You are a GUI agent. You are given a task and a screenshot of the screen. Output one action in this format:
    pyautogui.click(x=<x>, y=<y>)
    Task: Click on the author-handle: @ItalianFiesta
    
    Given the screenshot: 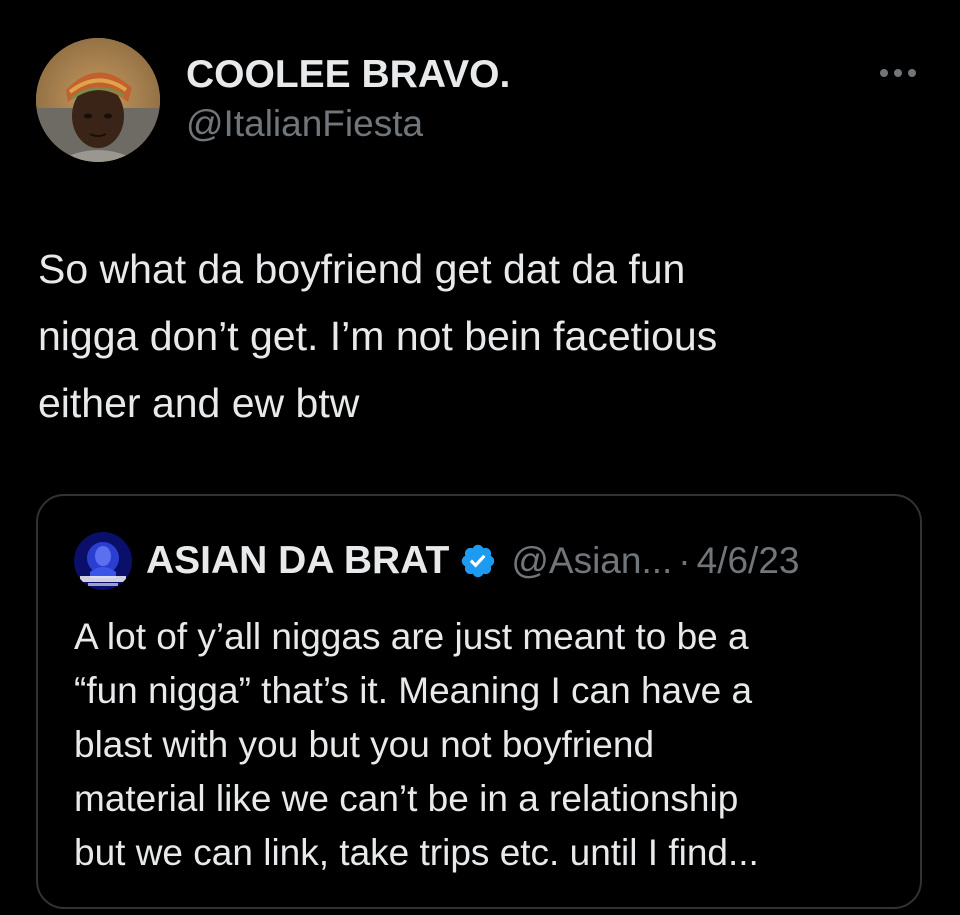 What is the action you would take?
    pyautogui.click(x=304, y=124)
    